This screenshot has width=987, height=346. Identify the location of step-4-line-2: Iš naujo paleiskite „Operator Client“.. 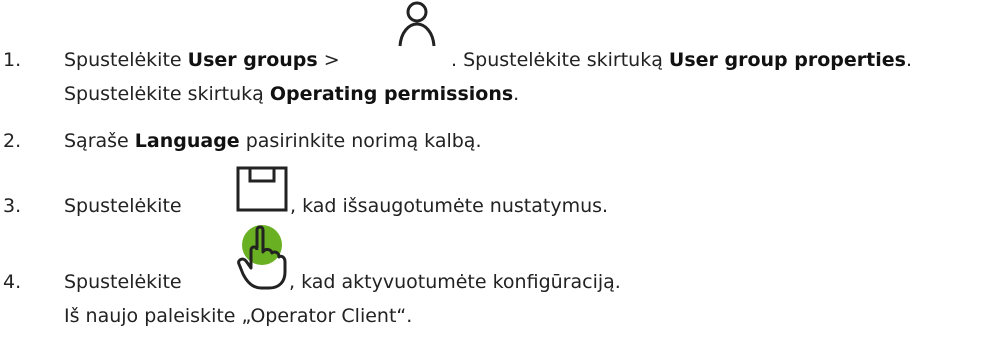
(238, 316).